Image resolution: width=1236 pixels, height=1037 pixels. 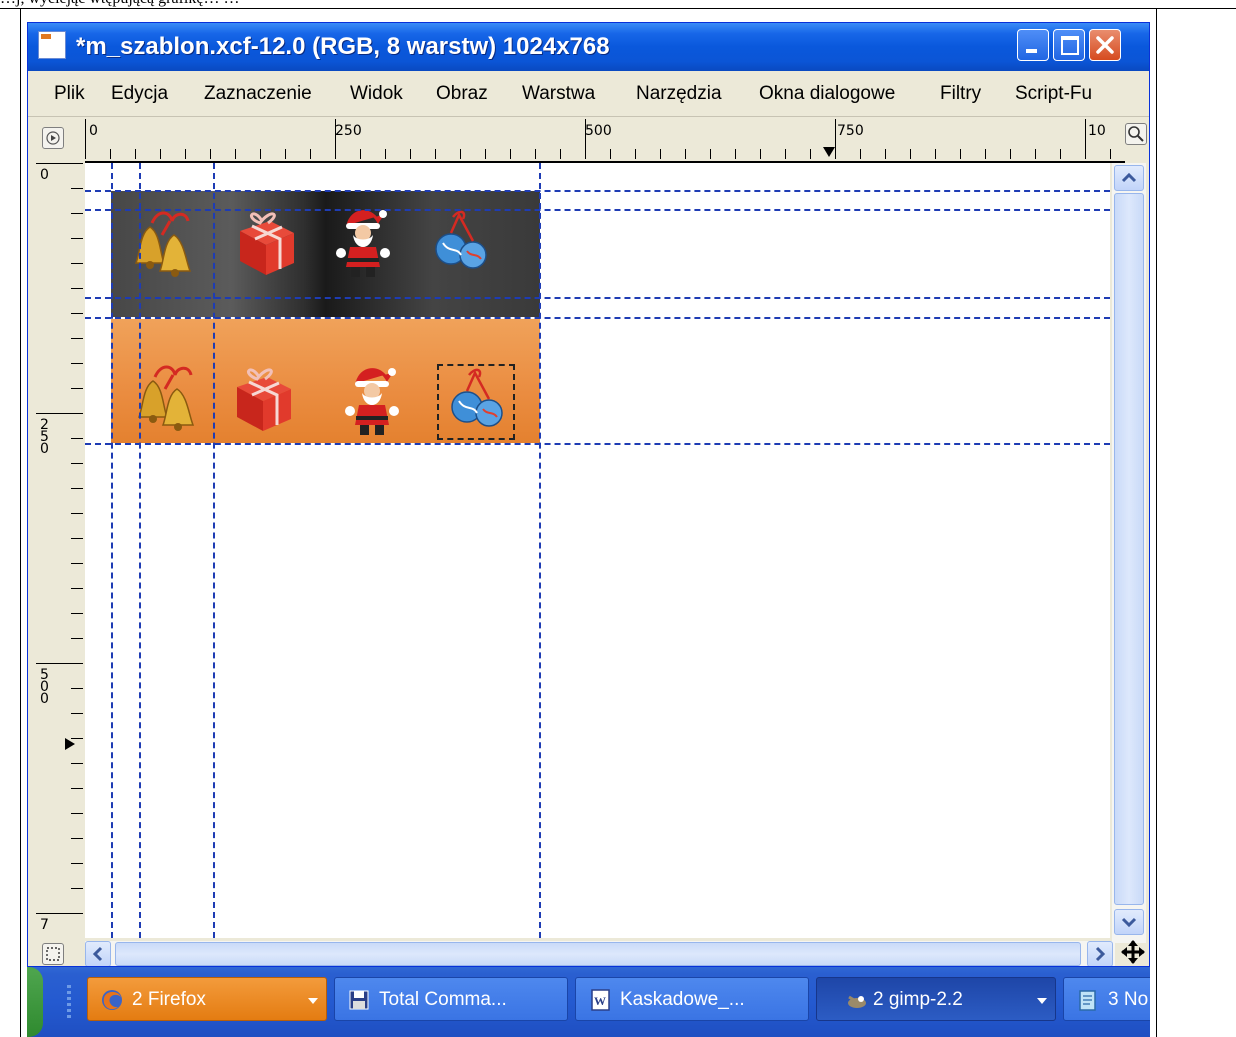 What do you see at coordinates (166, 398) in the screenshot?
I see `bells-icon` at bounding box center [166, 398].